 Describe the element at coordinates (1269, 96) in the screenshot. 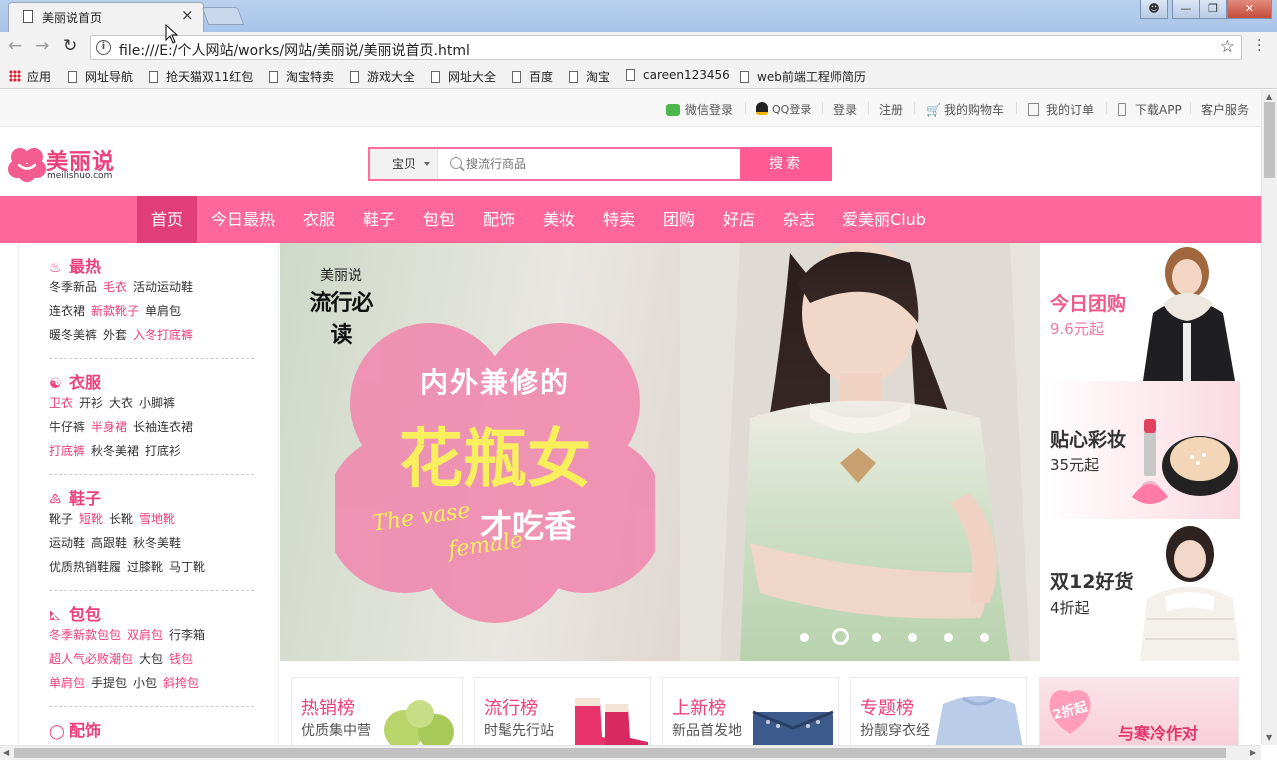

I see `scroll-up-icon: ▲` at that location.